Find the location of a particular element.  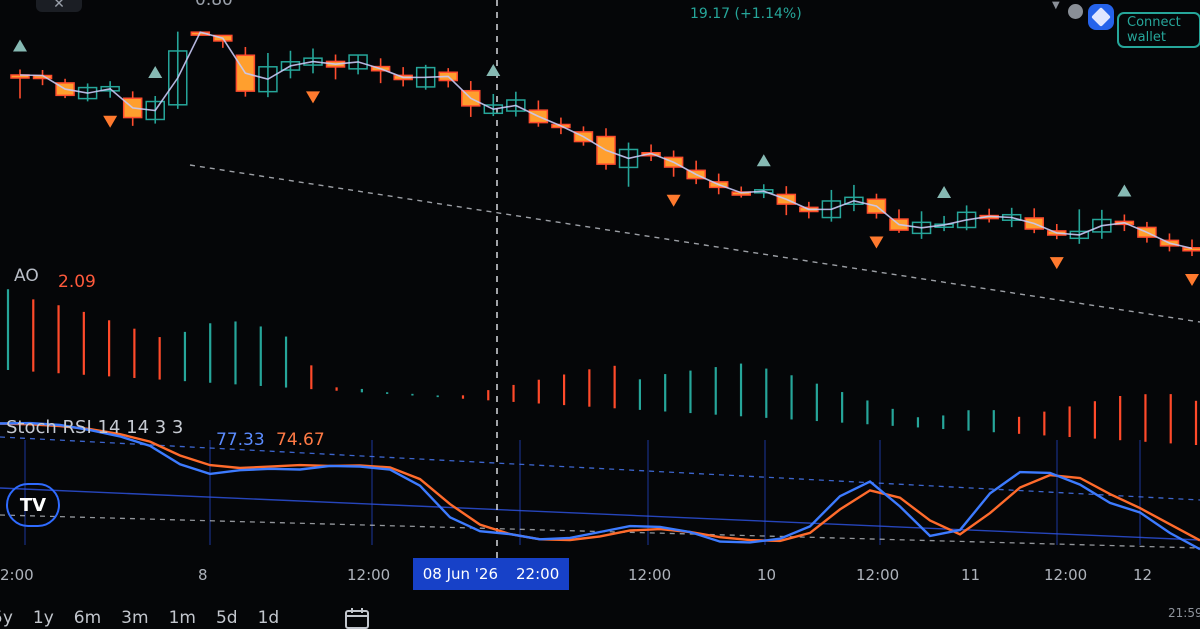

ao-indicator-value: 2.09 is located at coordinates (77, 282).